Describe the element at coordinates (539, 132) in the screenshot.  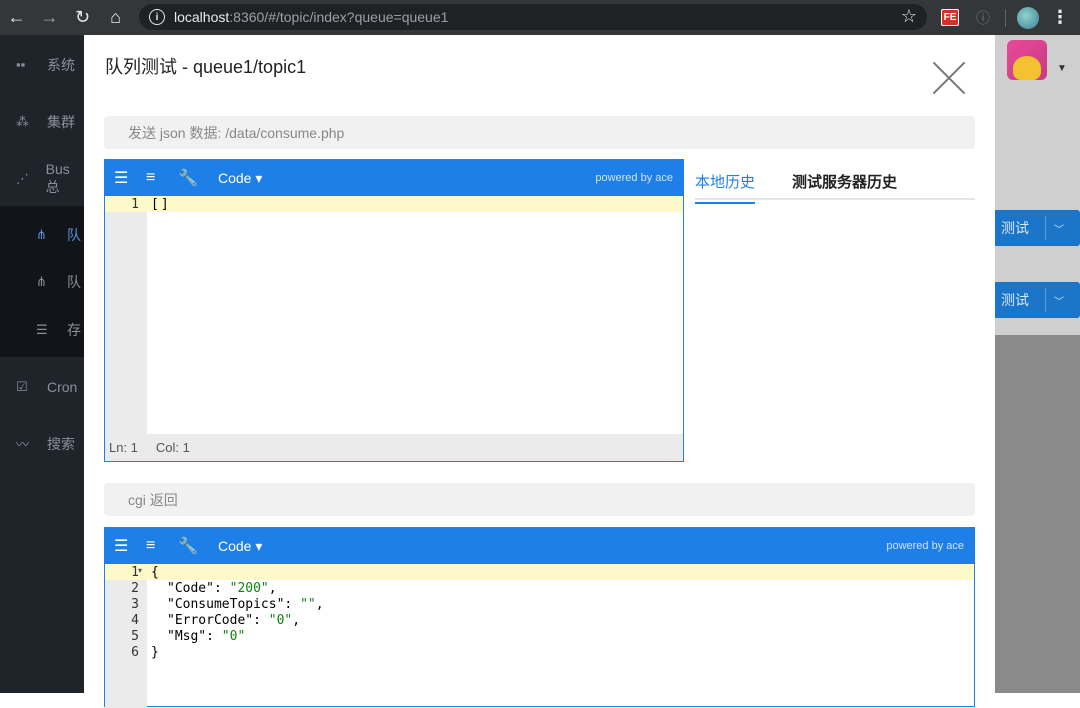
I see `send-url-bar: 发送 json 数据: /data/consume.php` at that location.